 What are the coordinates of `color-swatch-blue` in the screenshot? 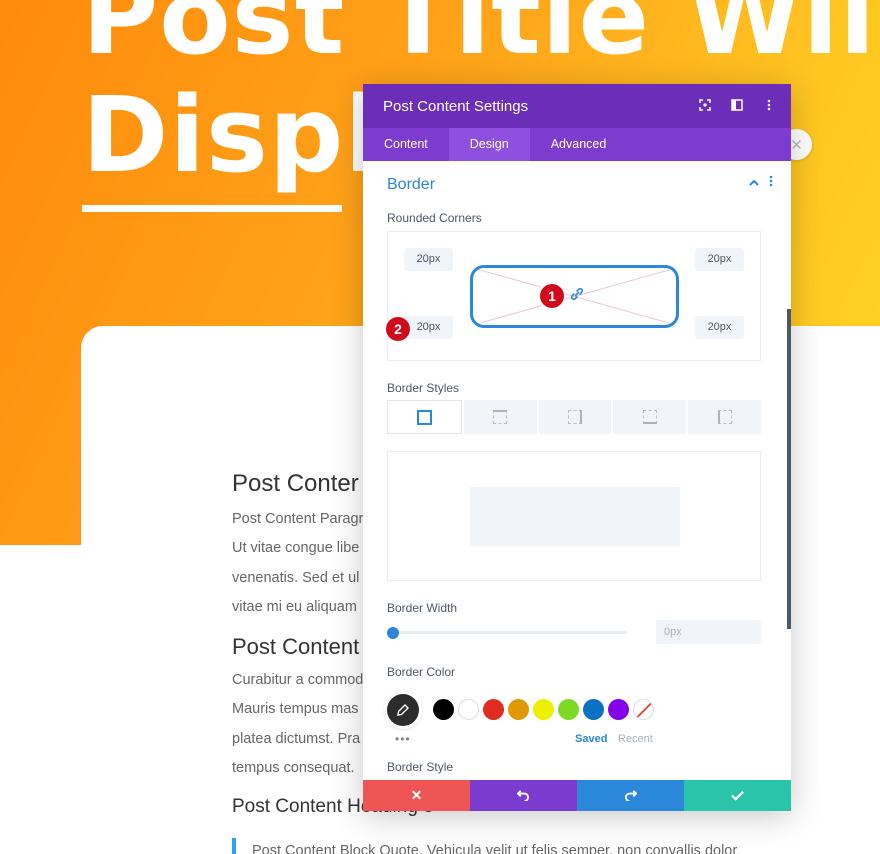 It's located at (593, 709).